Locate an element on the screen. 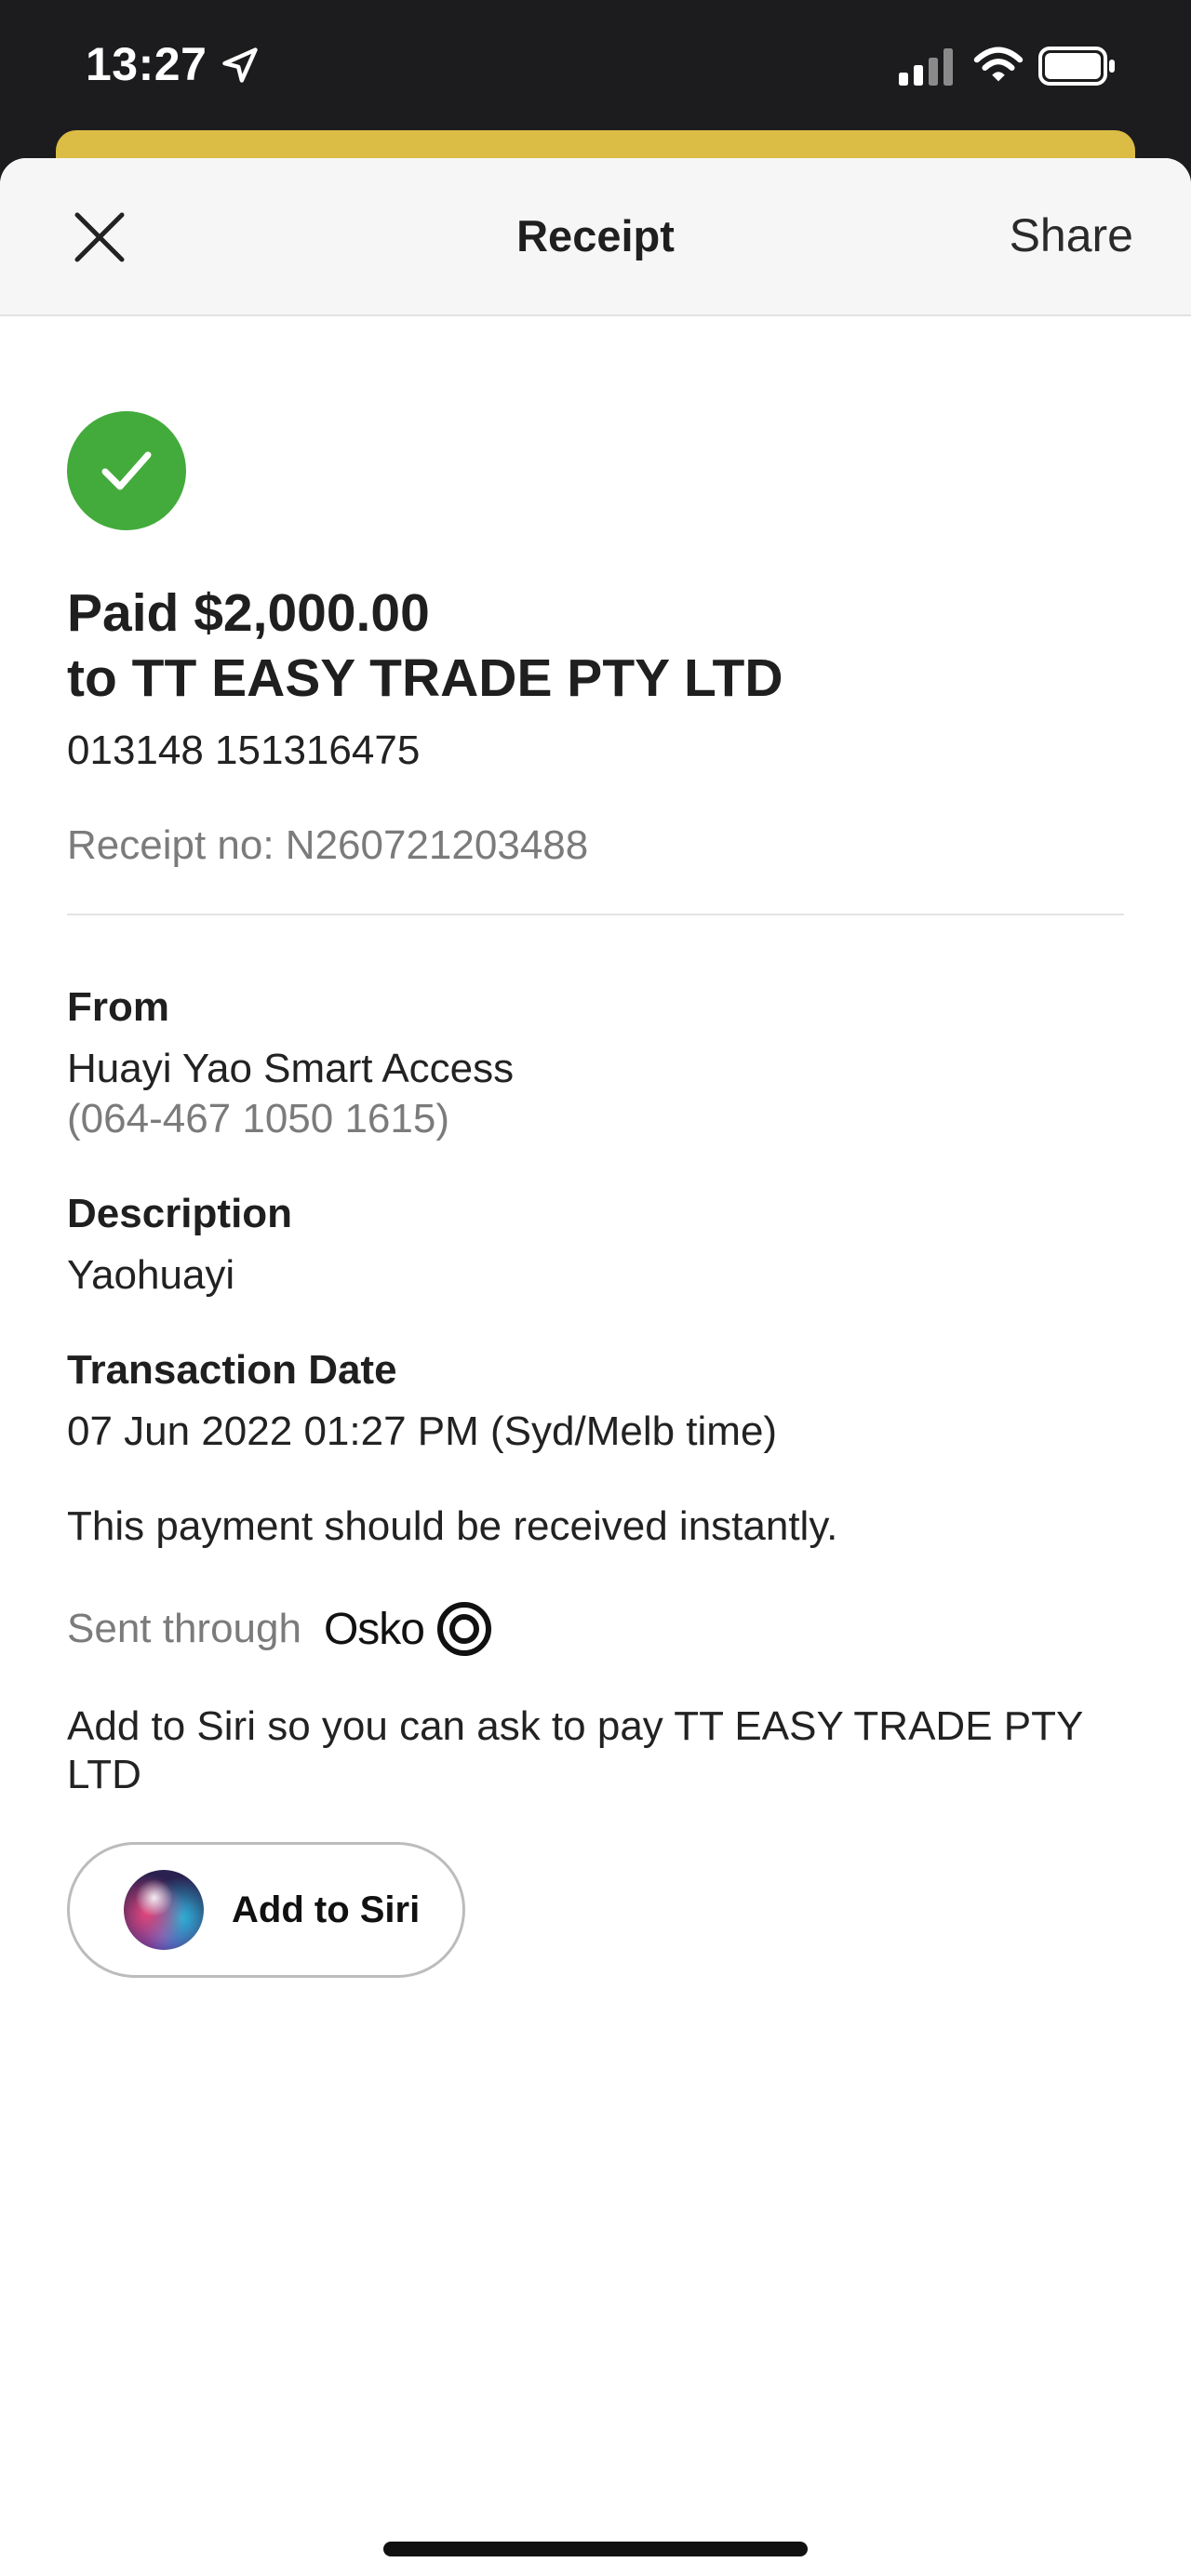 Image resolution: width=1191 pixels, height=2576 pixels. payee-name: to TT EASY TRADE PTY LTD is located at coordinates (425, 678).